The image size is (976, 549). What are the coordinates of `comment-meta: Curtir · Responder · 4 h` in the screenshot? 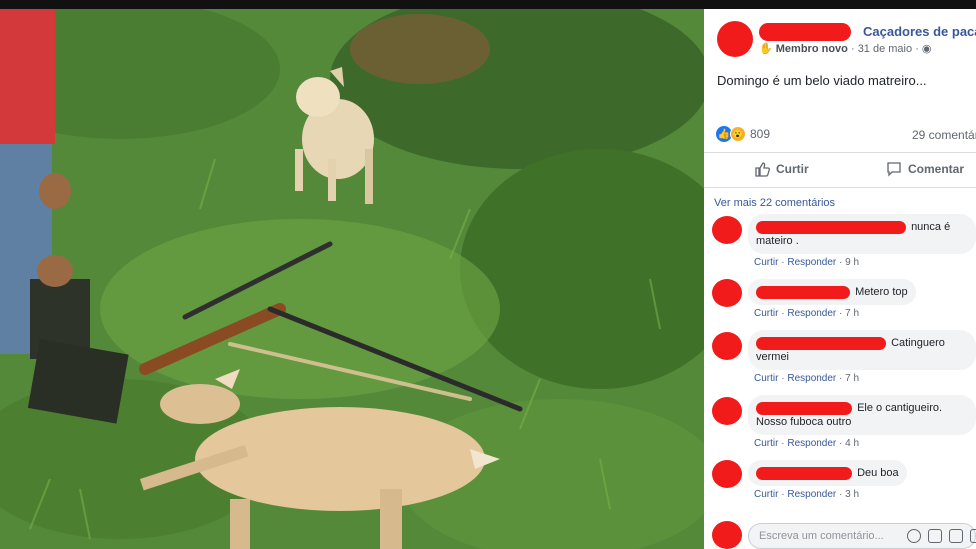 It's located at (807, 443).